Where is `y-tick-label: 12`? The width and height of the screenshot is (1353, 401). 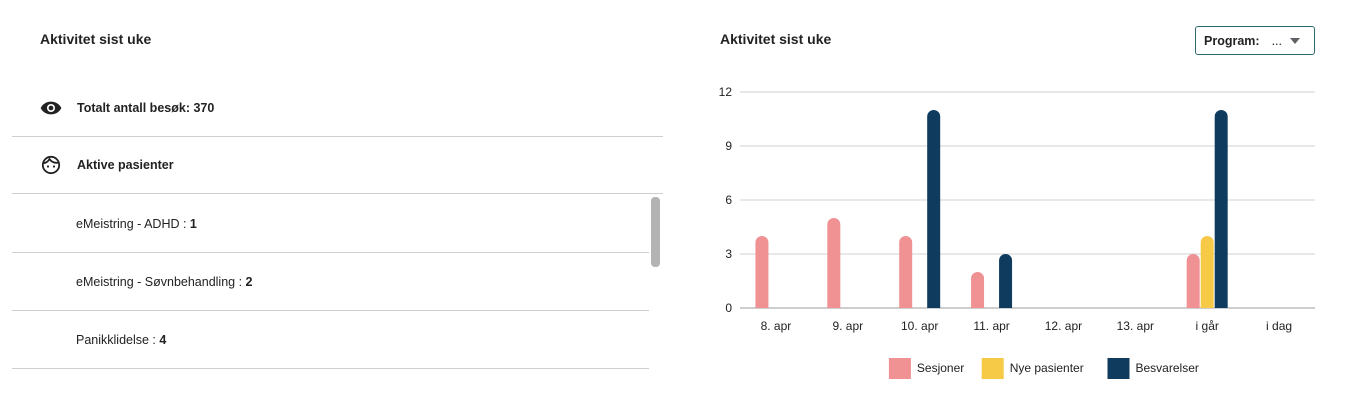
y-tick-label: 12 is located at coordinates (726, 92).